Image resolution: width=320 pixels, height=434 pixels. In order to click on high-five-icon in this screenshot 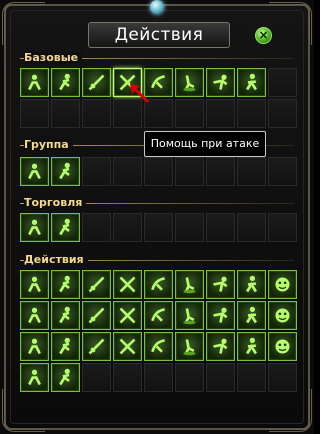, I will do `click(220, 315)`.